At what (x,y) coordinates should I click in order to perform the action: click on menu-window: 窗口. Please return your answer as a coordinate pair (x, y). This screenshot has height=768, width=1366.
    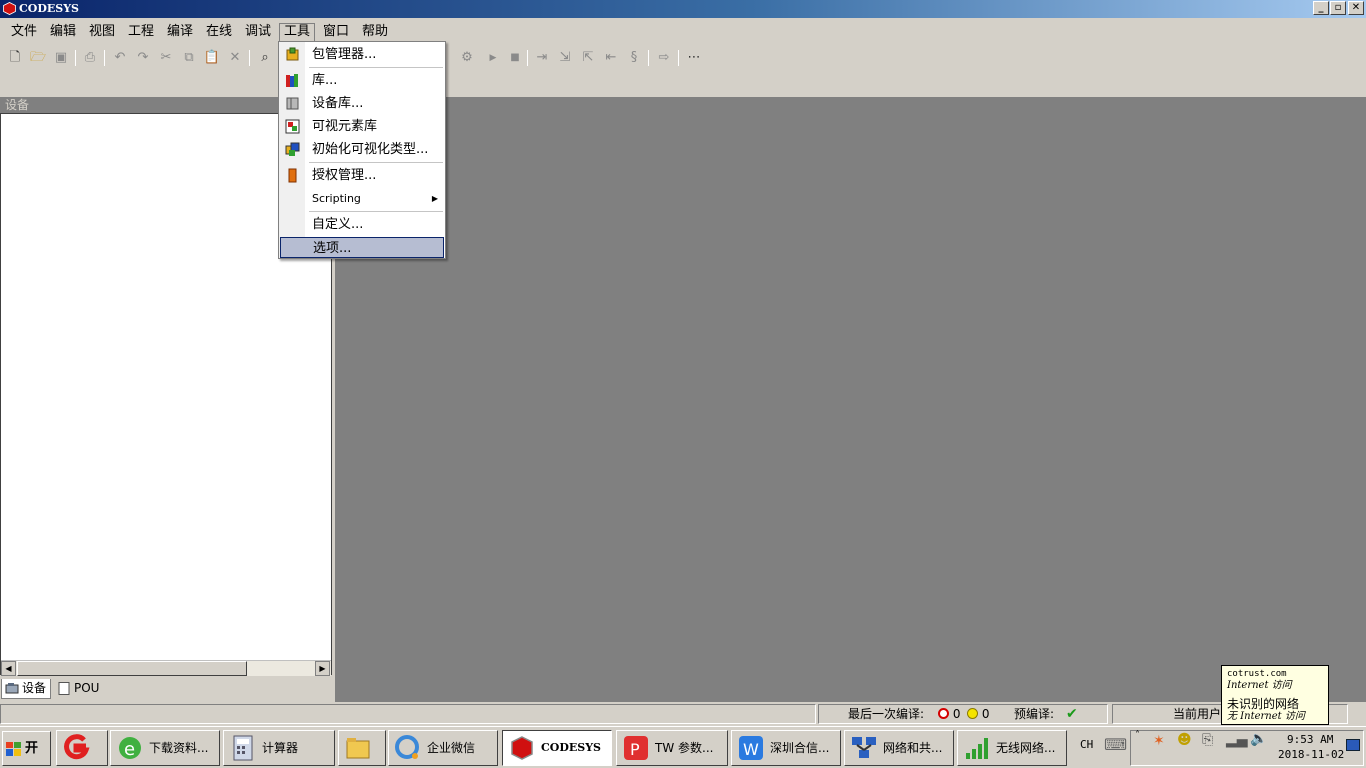
    Looking at the image, I should click on (336, 32).